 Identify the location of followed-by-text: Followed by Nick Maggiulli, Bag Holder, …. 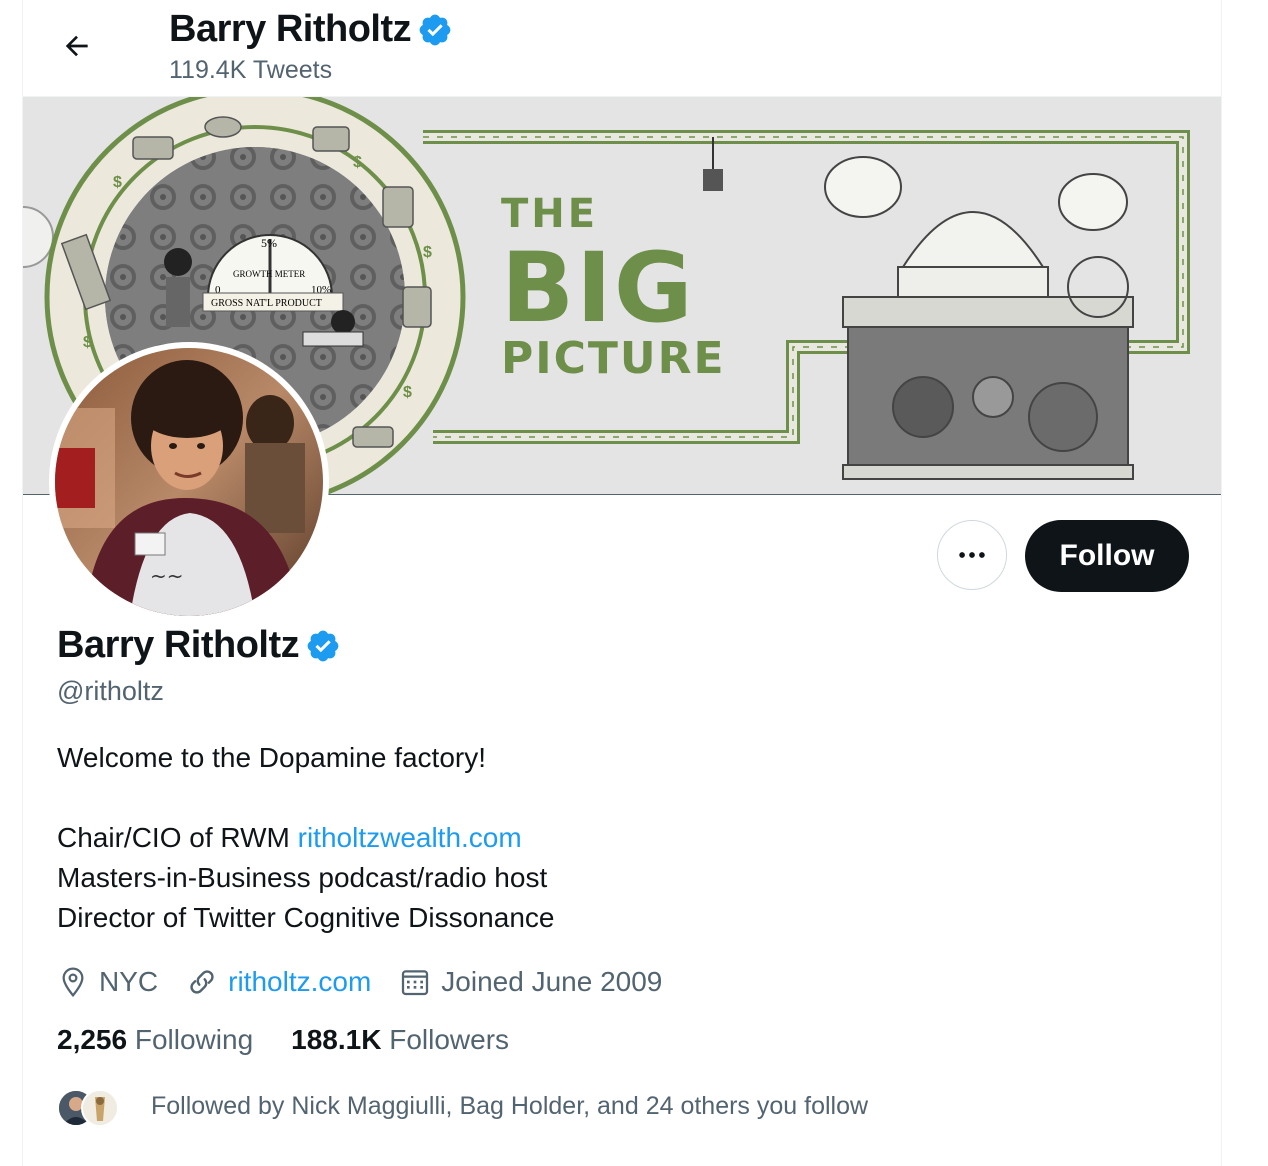
(510, 1105).